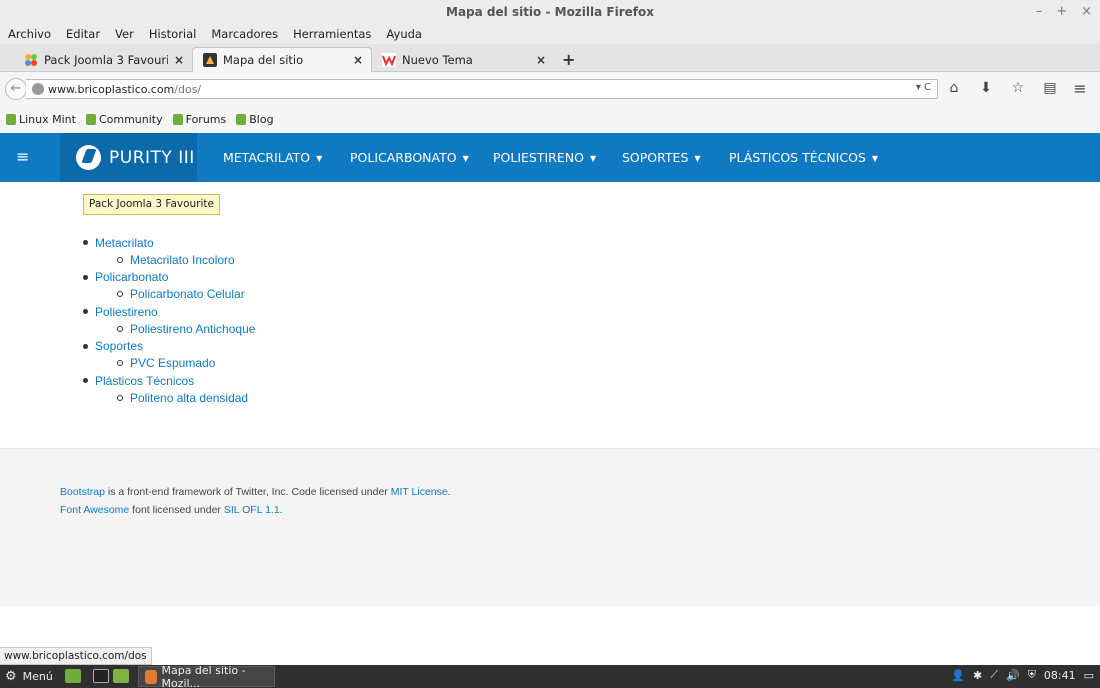  Describe the element at coordinates (389, 59) in the screenshot. I see `w-site-icon` at that location.